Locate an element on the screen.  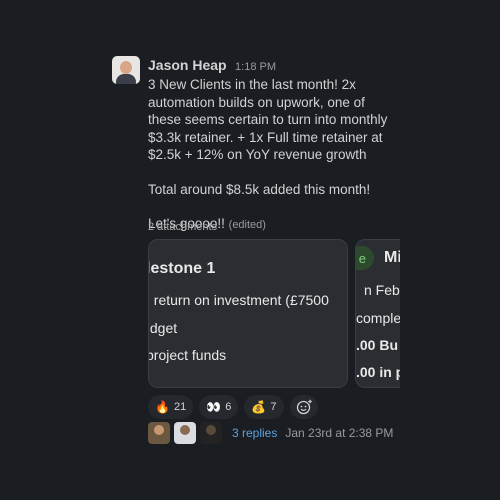
attachment-text: n Feb 1, is located at coordinates (382, 290).